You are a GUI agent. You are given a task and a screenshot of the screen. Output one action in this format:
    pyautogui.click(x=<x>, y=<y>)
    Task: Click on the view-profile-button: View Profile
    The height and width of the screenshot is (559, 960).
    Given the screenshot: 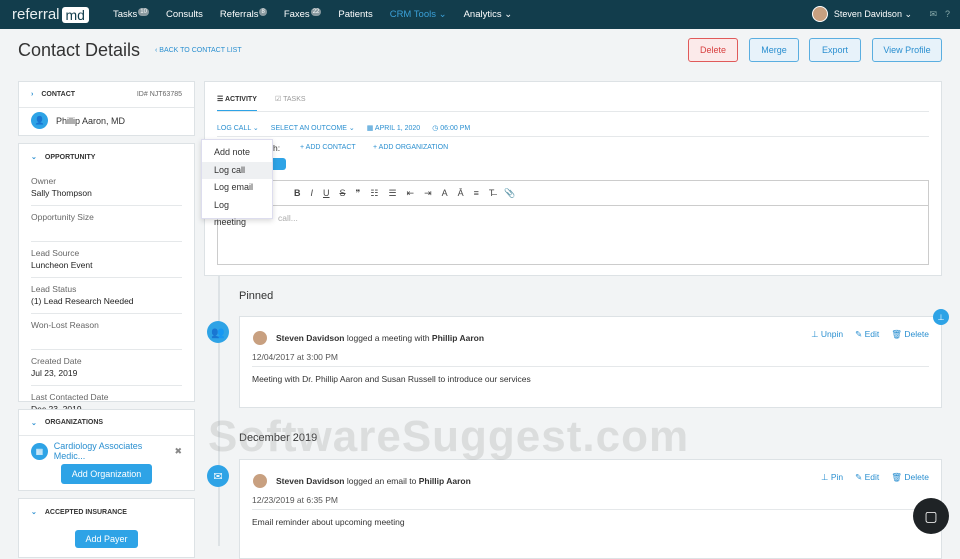 What is the action you would take?
    pyautogui.click(x=907, y=50)
    